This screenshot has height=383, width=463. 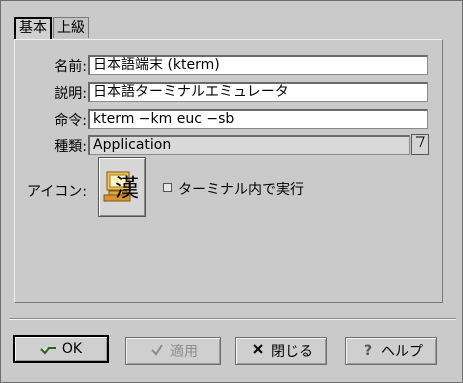 I want to click on icon-picker-button: 漢, so click(x=122, y=187).